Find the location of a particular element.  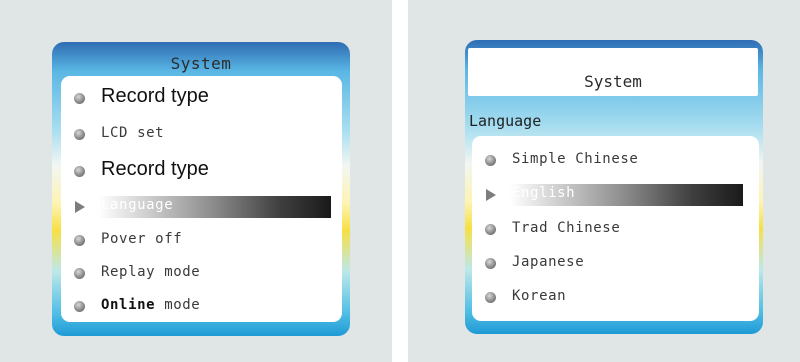

menu-item-label: Replay mode is located at coordinates (151, 272).